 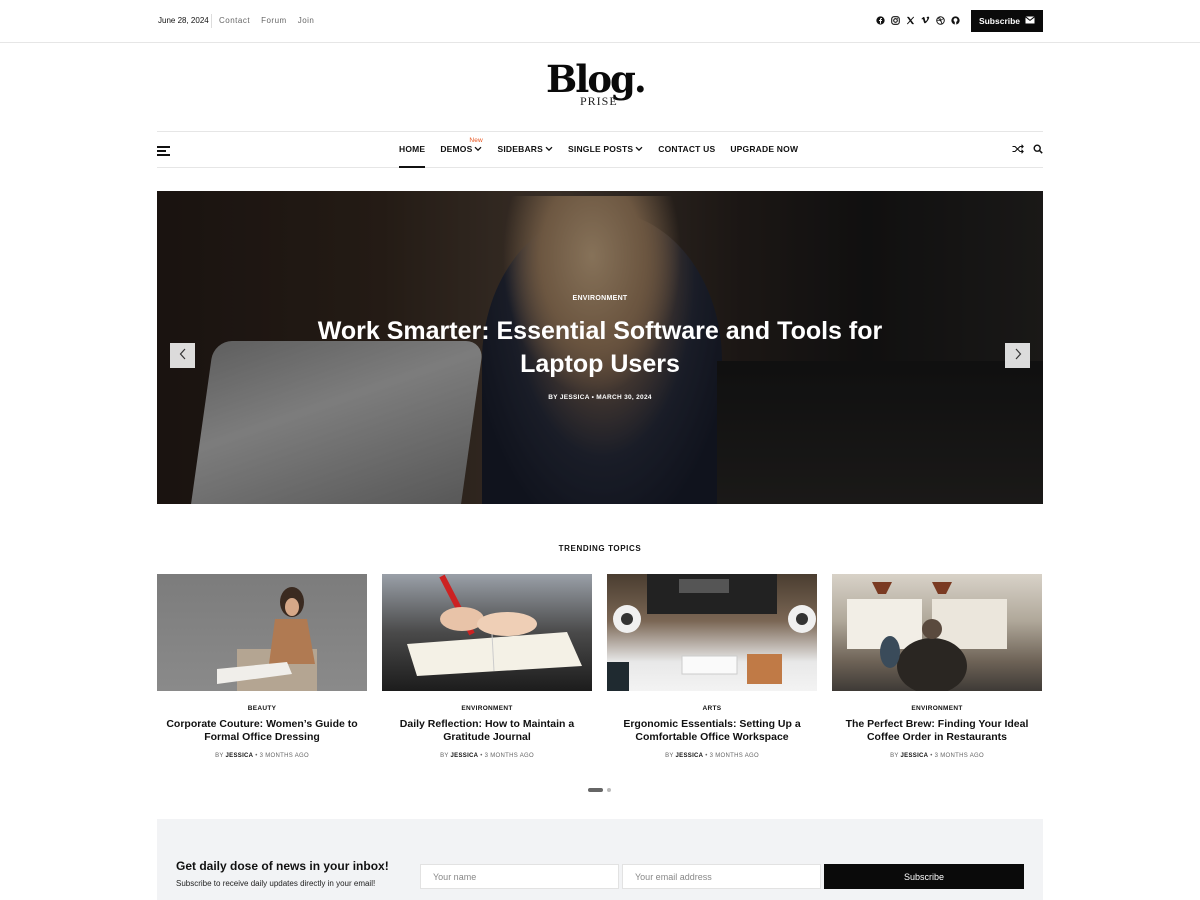 I want to click on card-category: ARTS, so click(x=712, y=708).